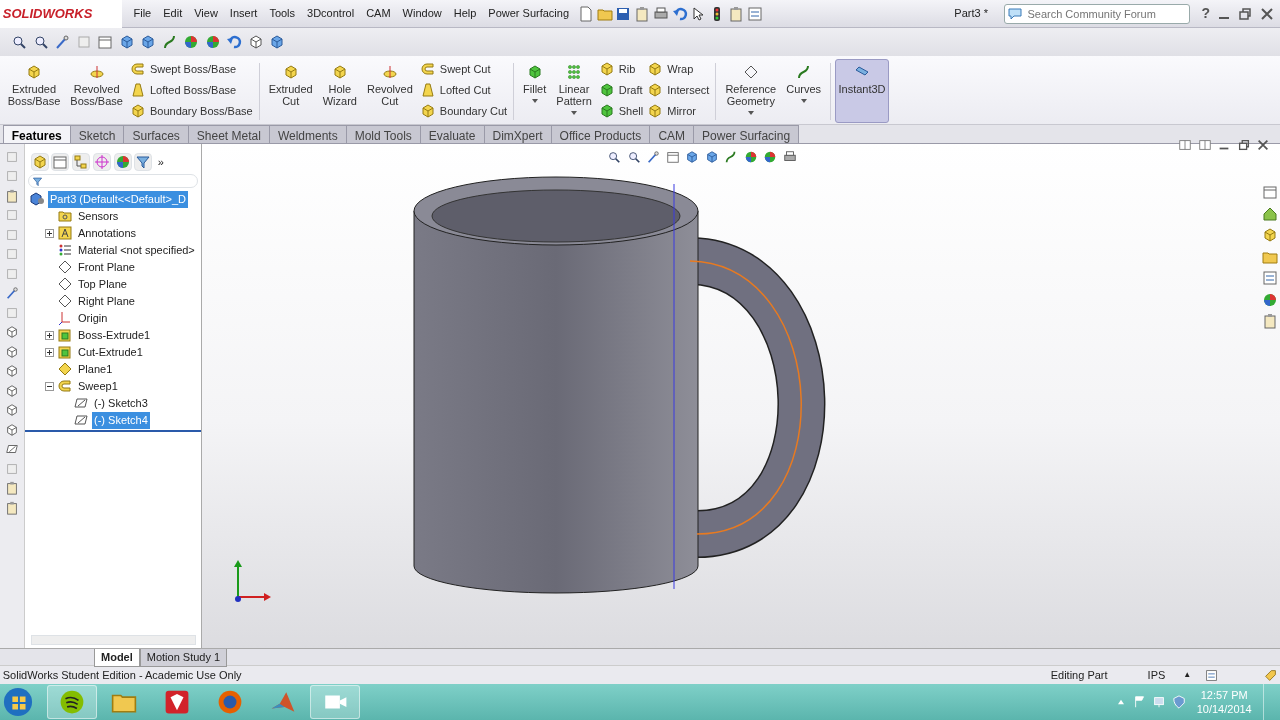 The height and width of the screenshot is (720, 1280). Describe the element at coordinates (1266, 13) in the screenshot. I see `close-icon` at that location.